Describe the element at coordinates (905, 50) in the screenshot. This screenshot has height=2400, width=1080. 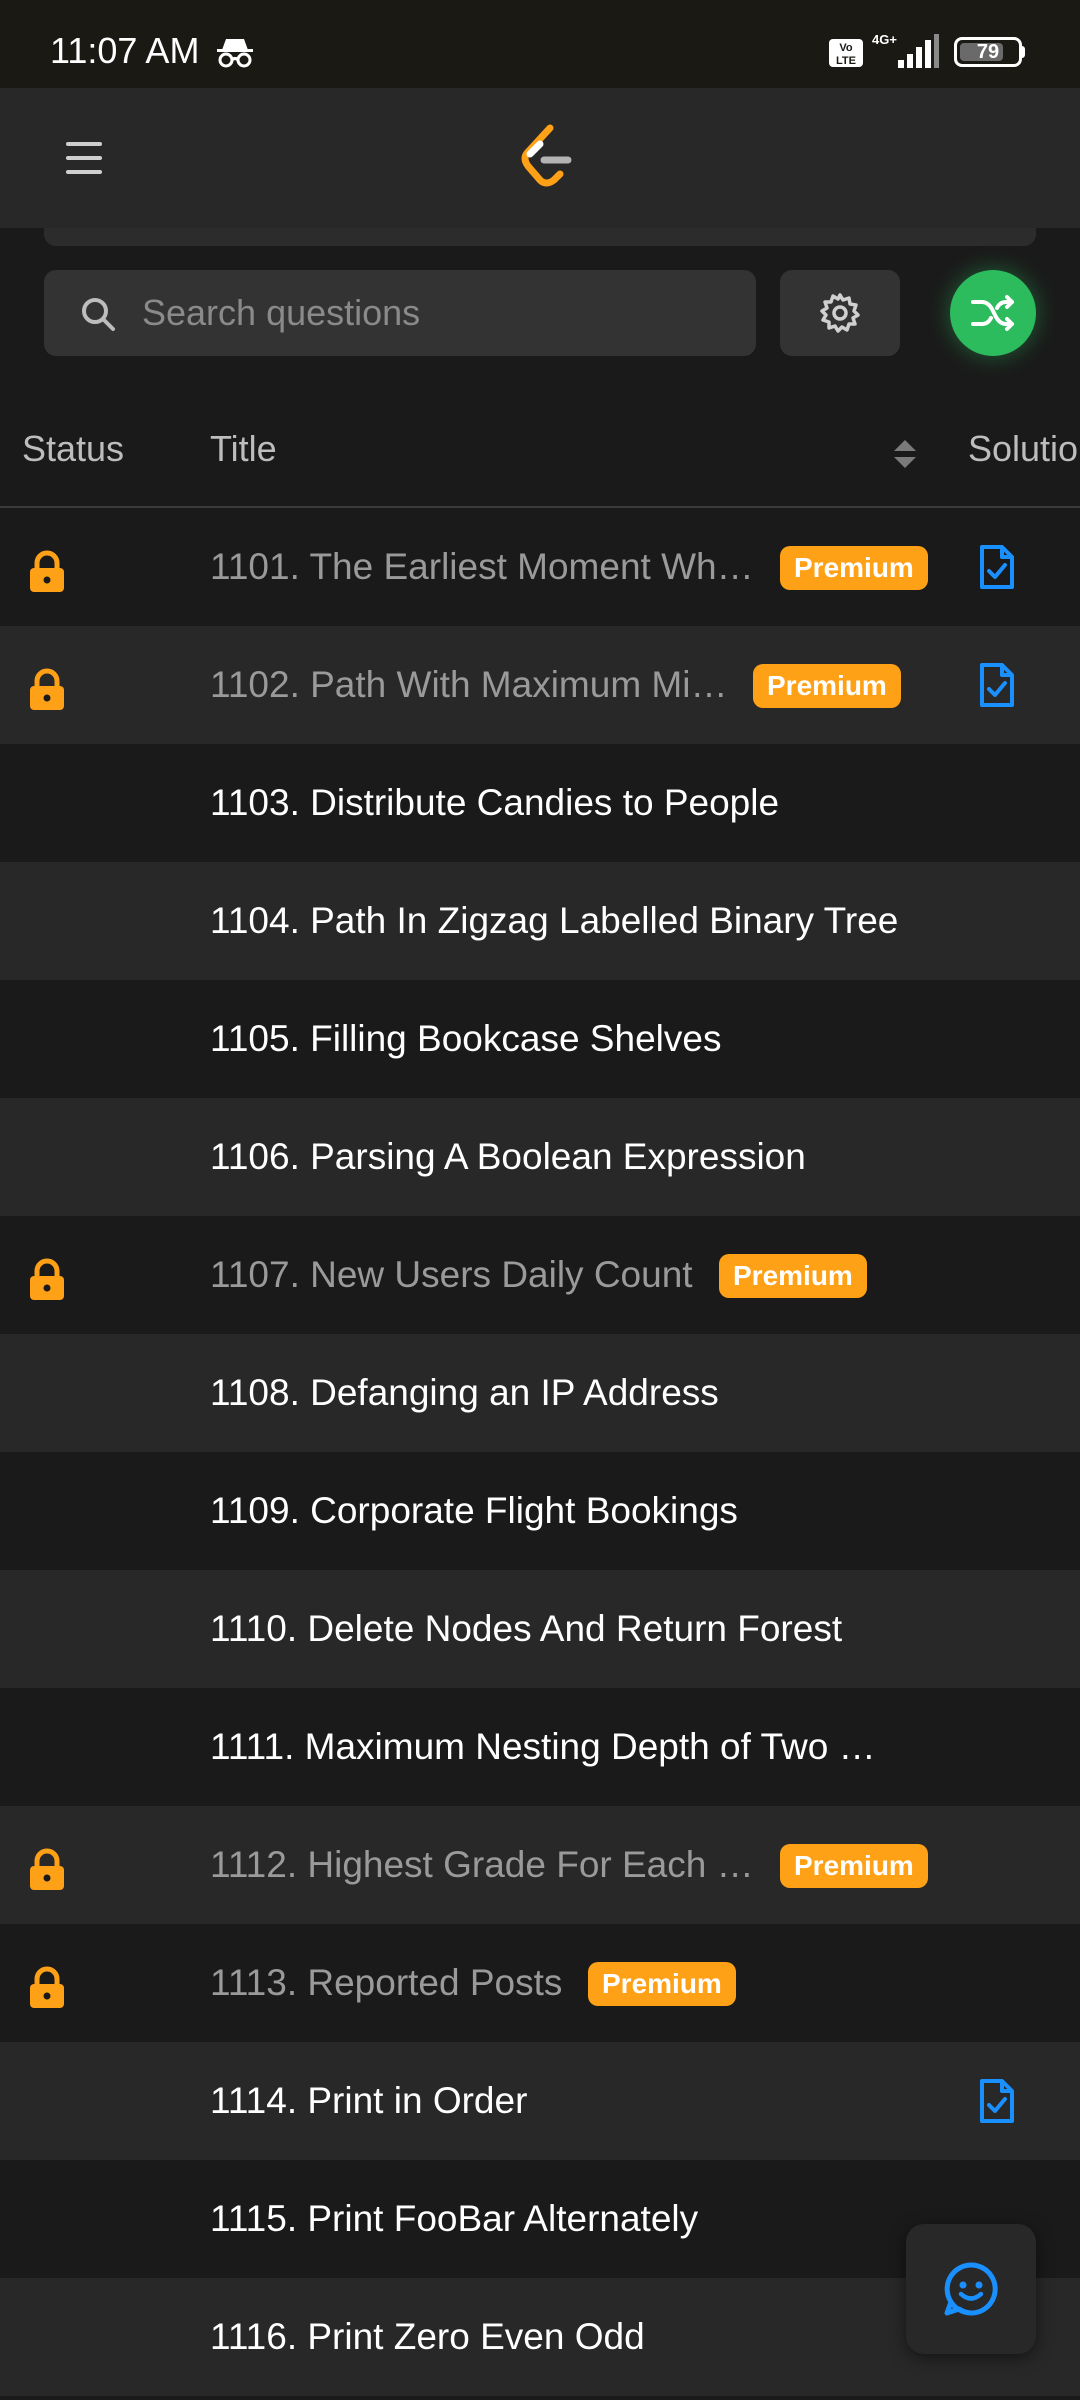
I see `signal-icon: 4G+` at that location.